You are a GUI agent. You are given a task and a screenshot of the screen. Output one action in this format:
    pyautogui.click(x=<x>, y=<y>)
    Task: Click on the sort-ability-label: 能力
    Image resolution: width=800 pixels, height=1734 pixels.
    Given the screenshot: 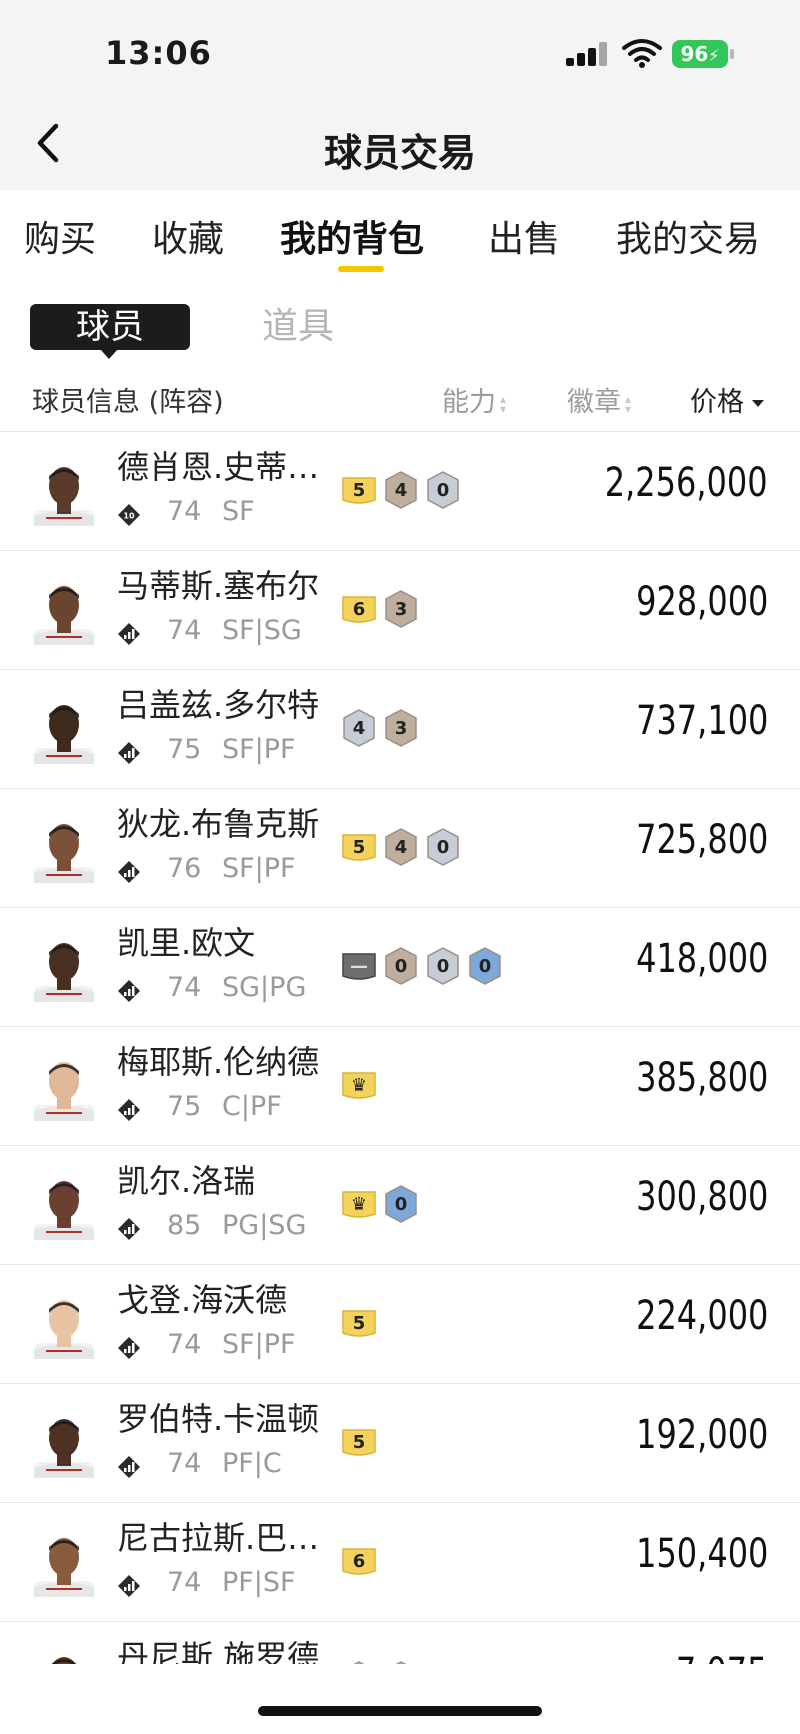 What is the action you would take?
    pyautogui.click(x=469, y=402)
    